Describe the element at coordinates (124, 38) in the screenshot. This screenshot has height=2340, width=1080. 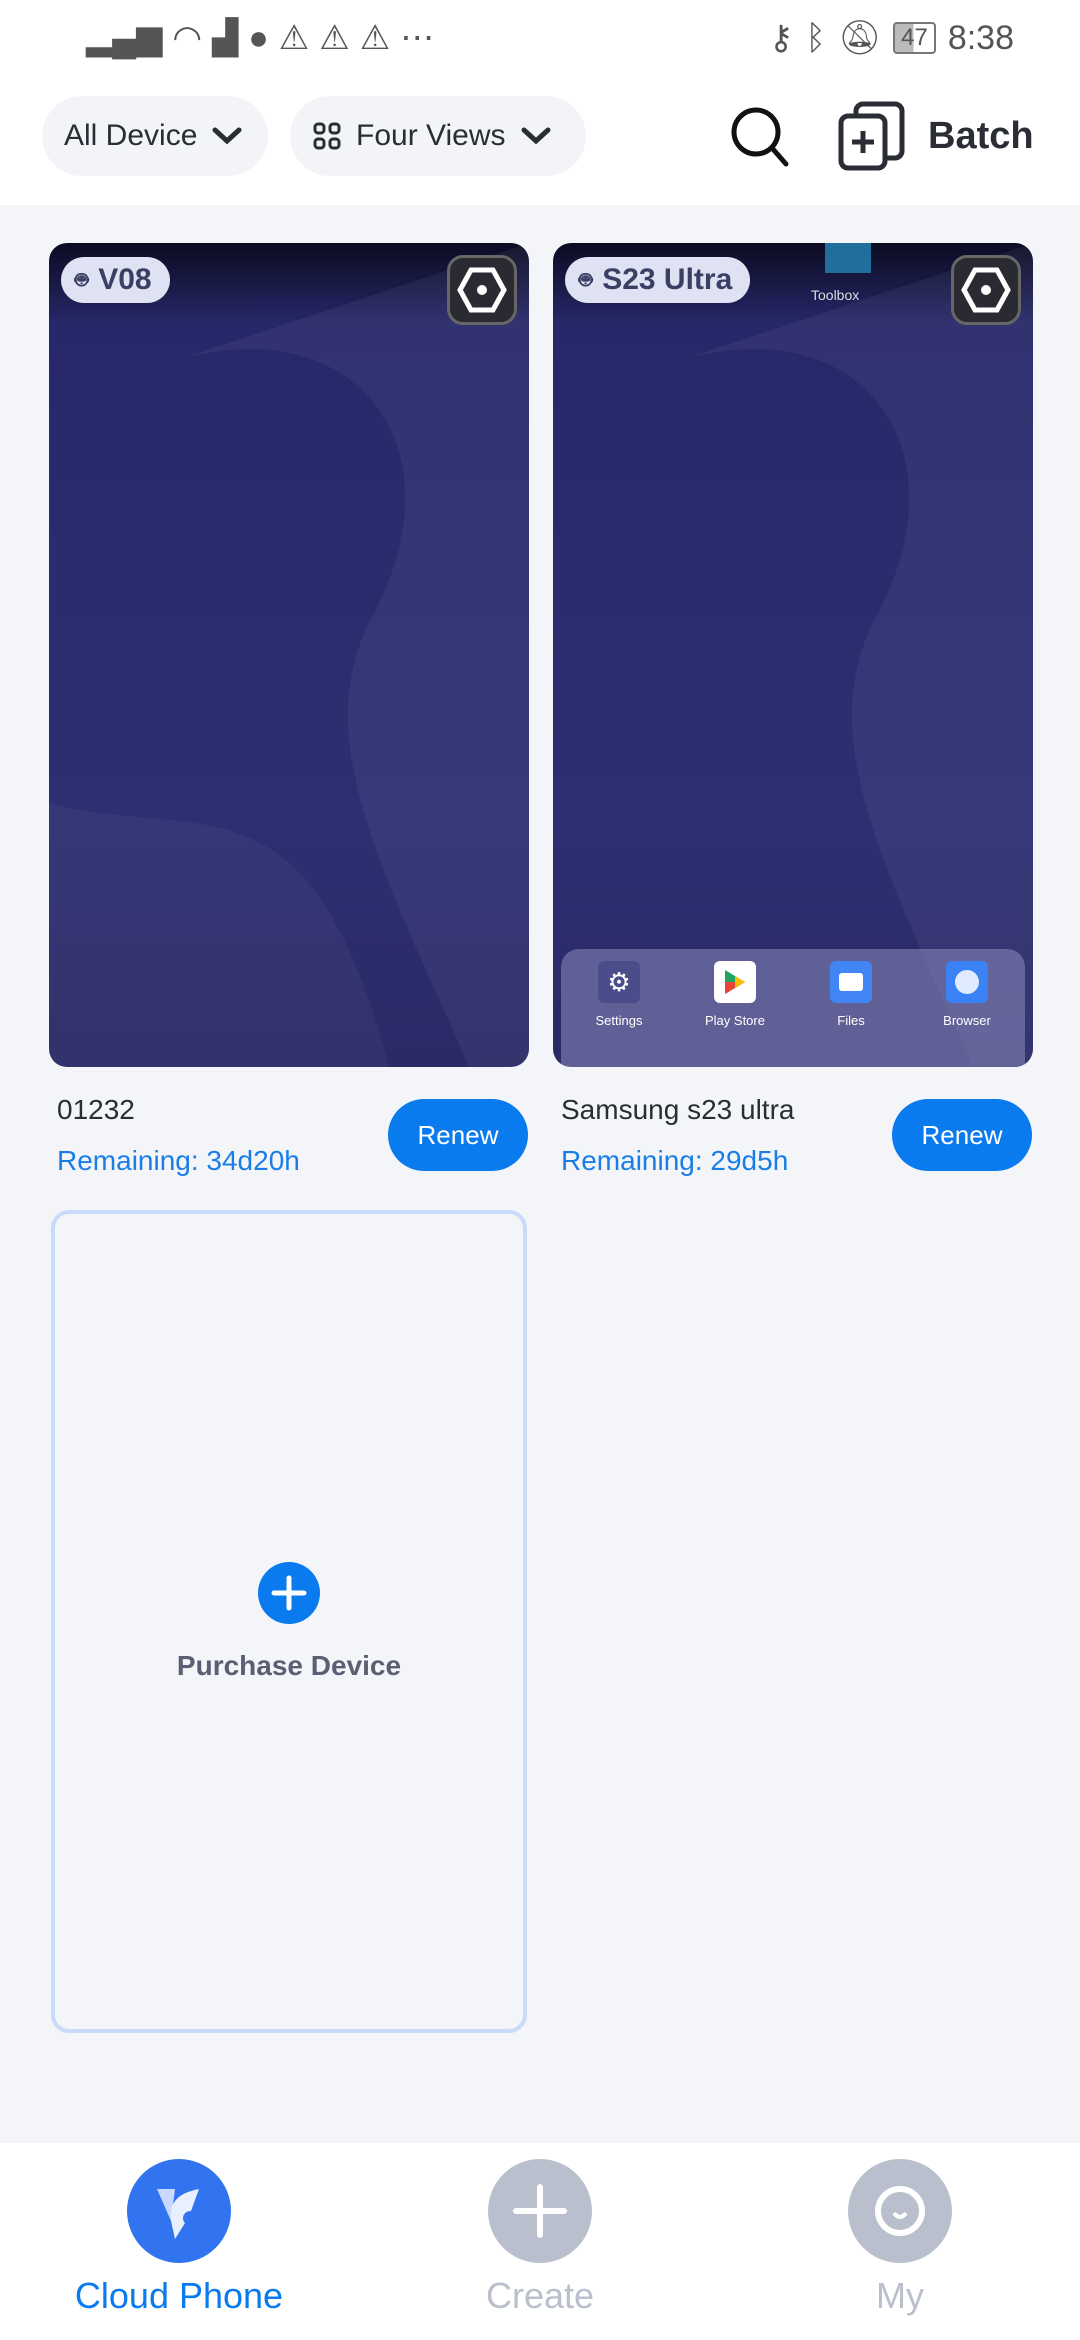
I see `signal-icon: ▂▄▆` at that location.